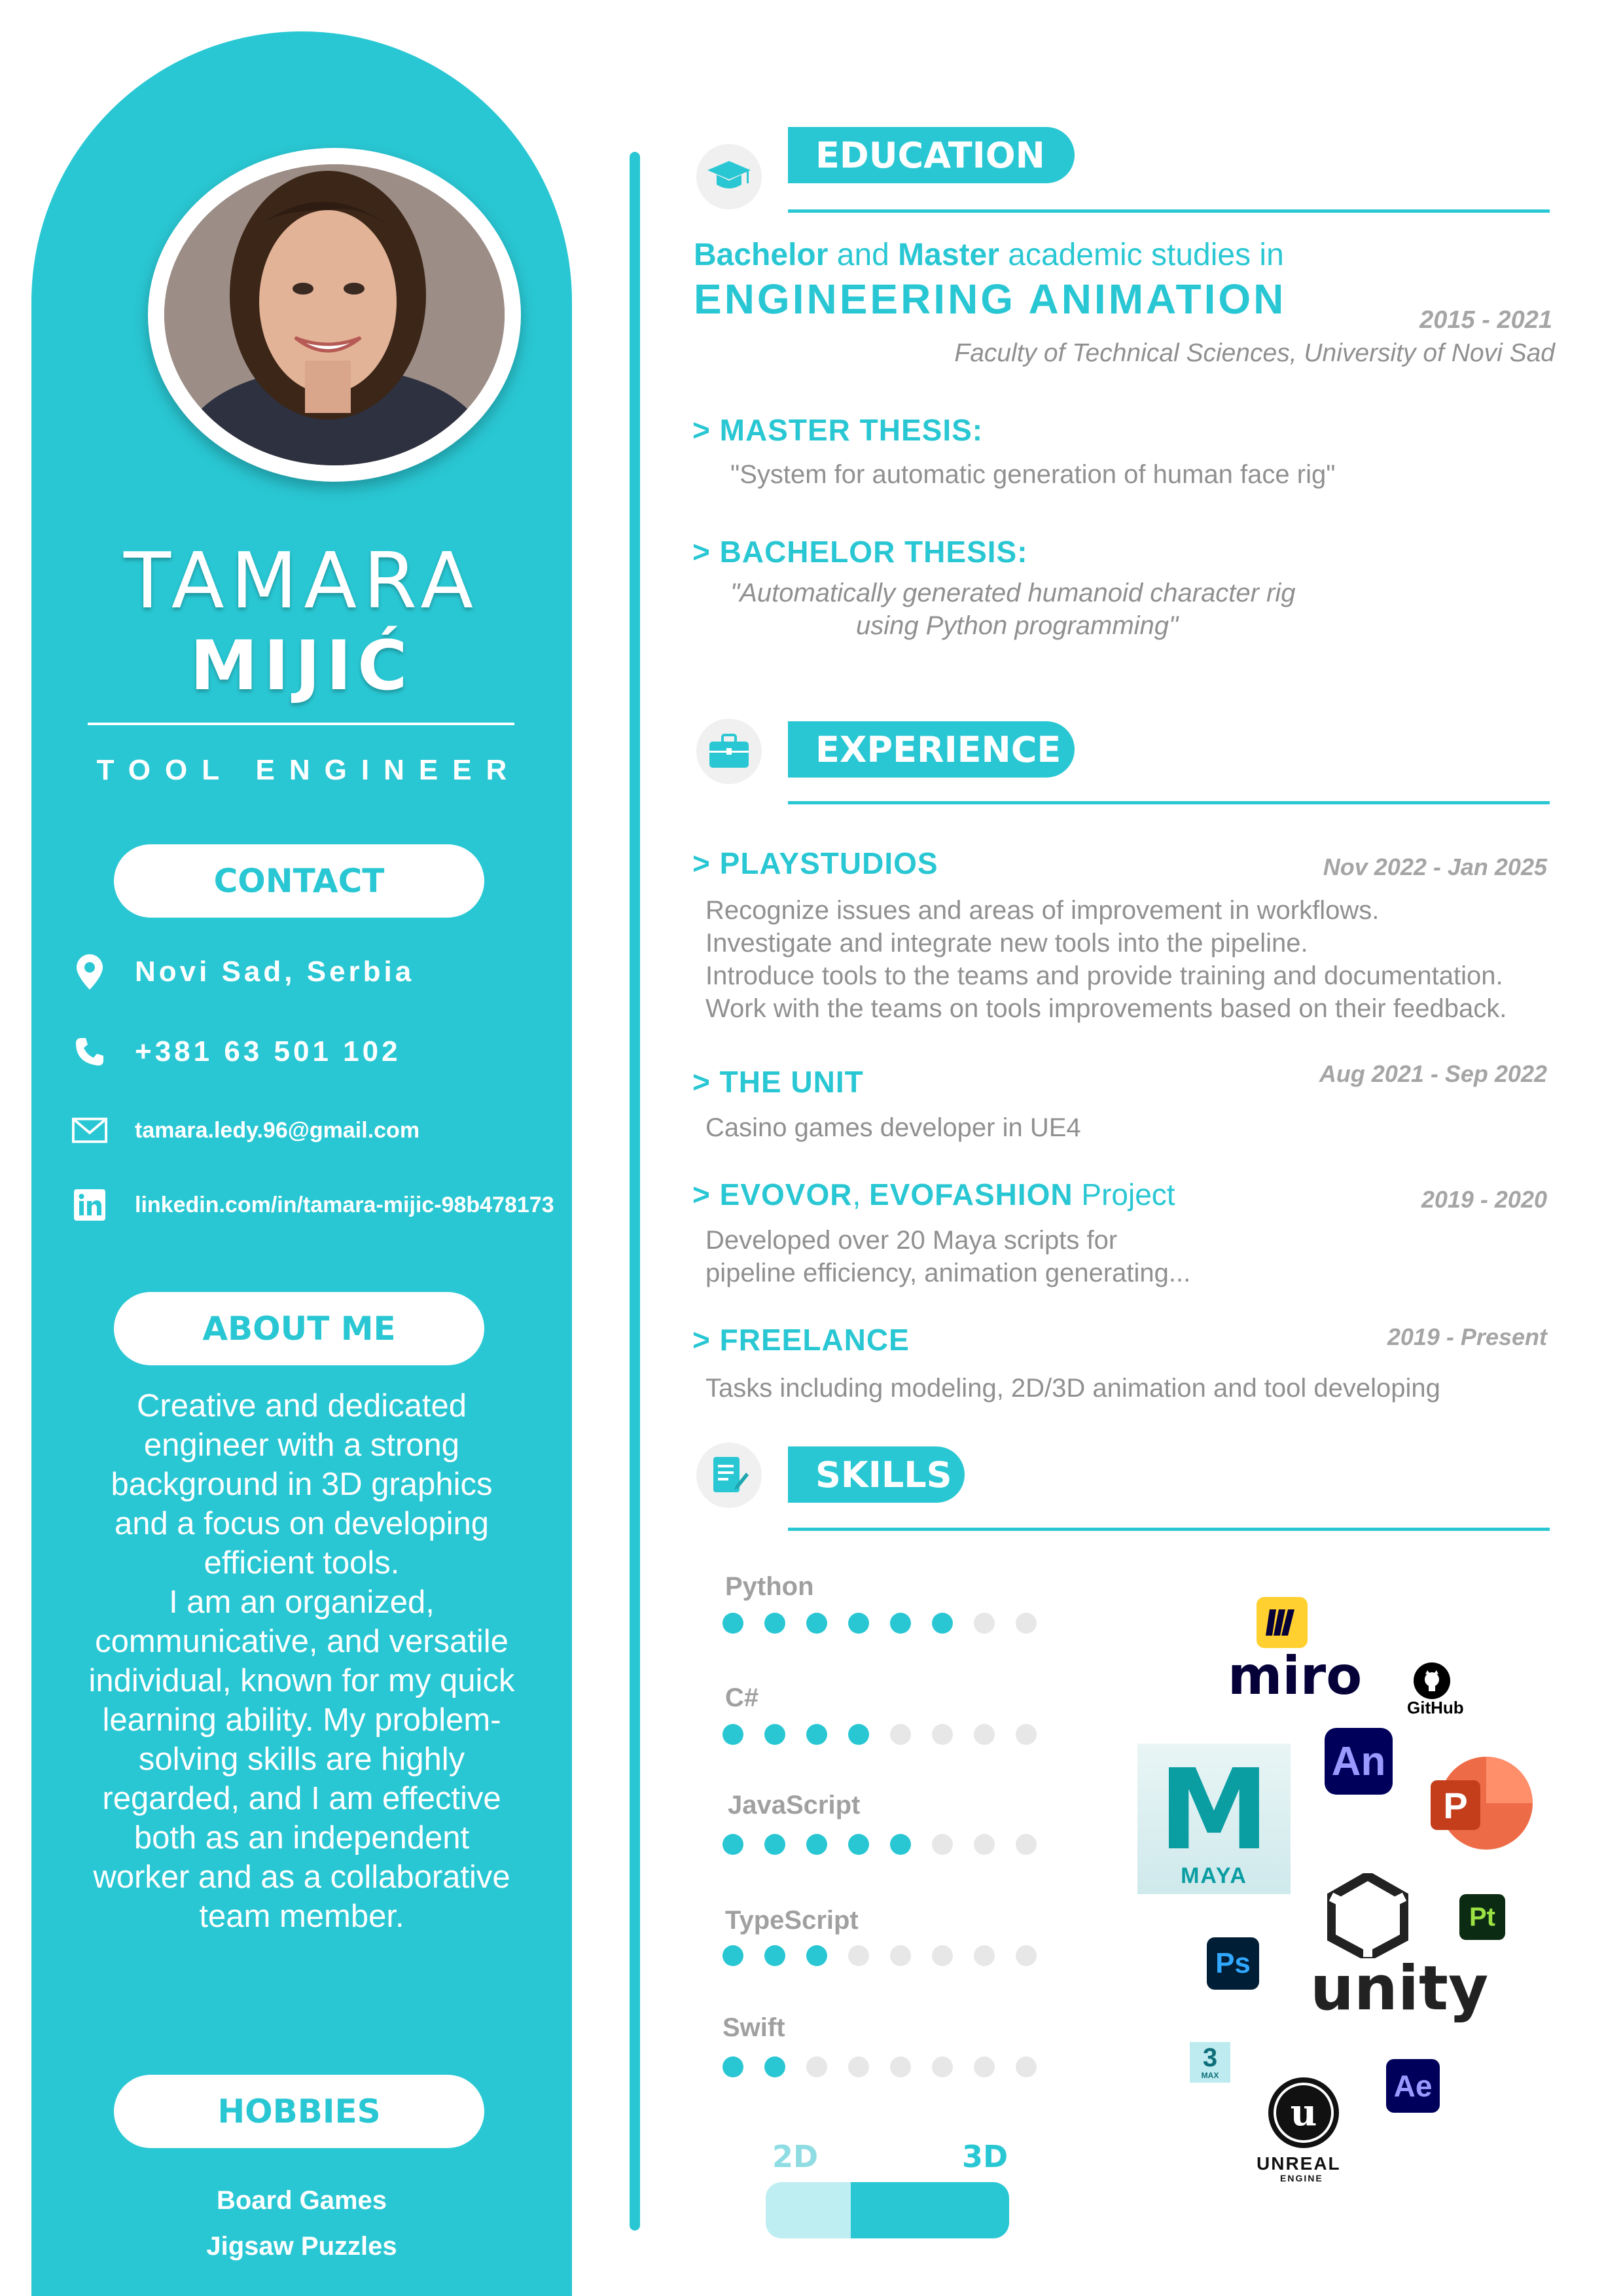  I want to click on skills-heading: SKILLS, so click(876, 1474).